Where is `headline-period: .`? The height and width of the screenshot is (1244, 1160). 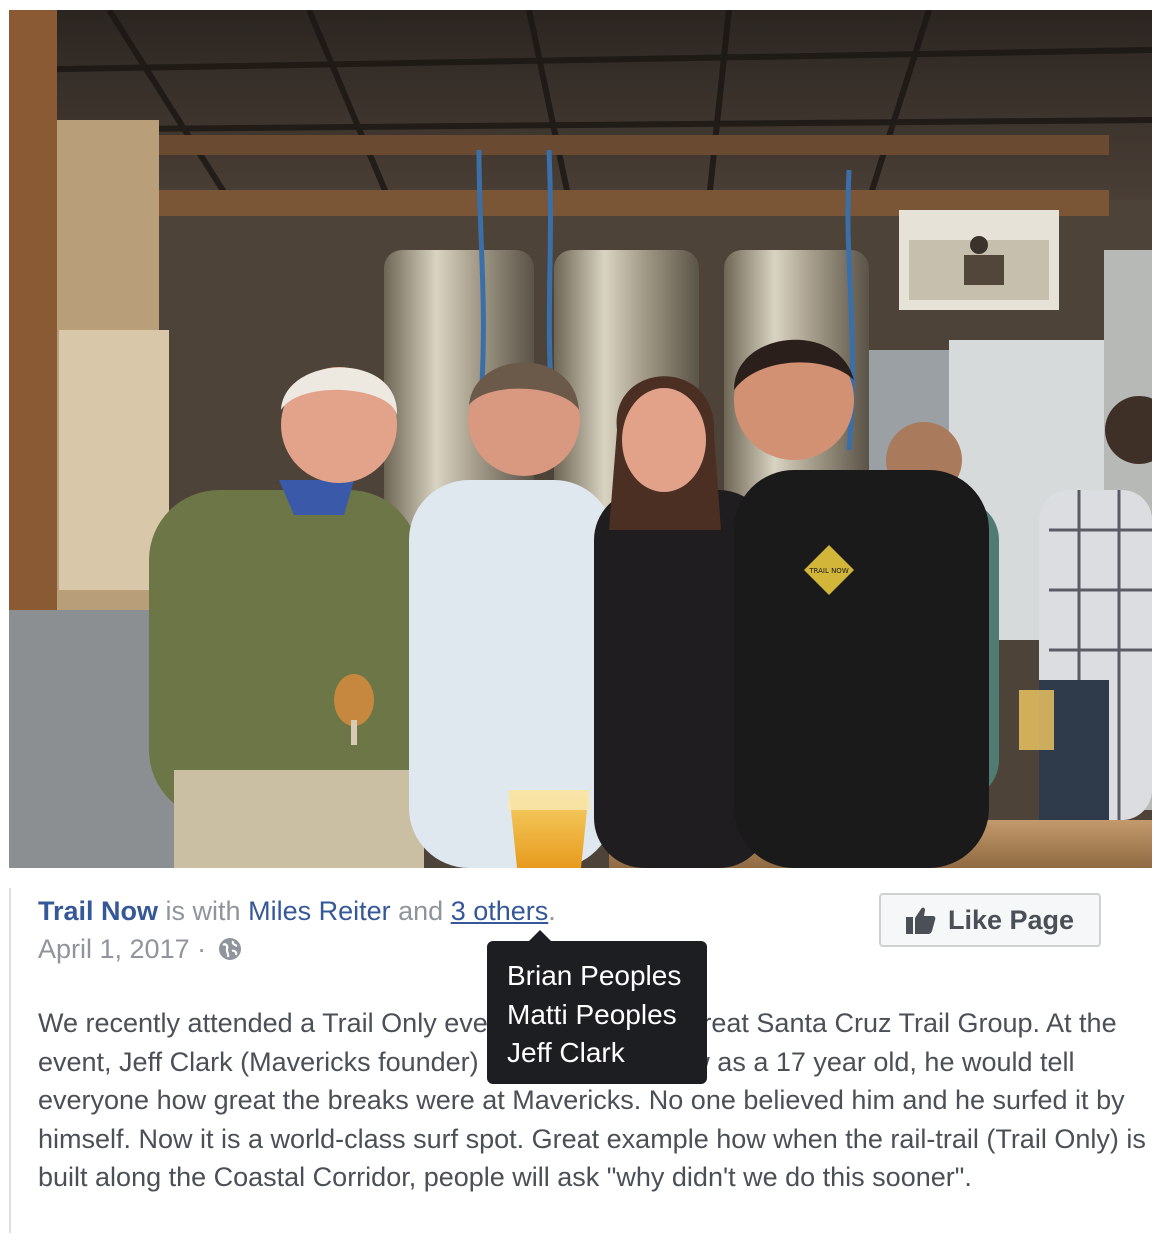
headline-period: . is located at coordinates (552, 911).